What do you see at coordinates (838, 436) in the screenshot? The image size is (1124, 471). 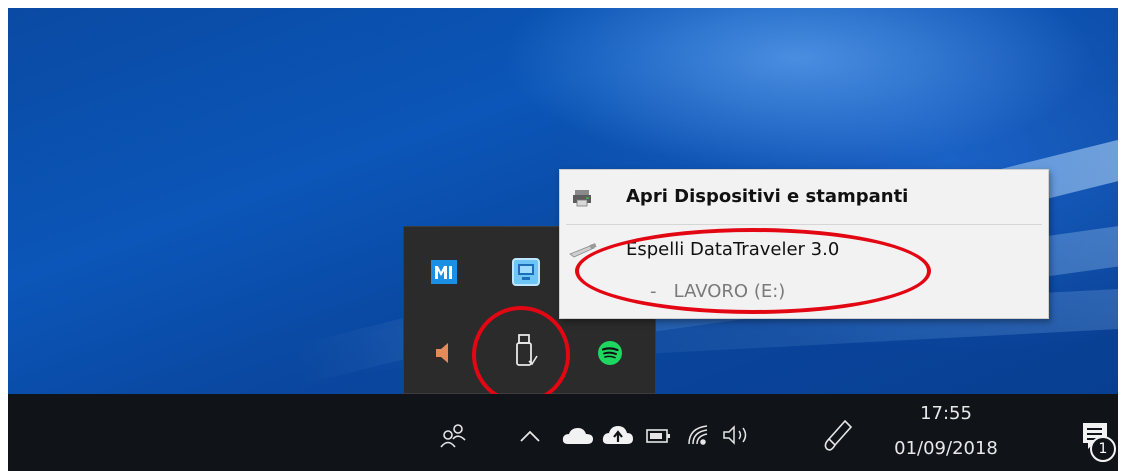 I see `pen-icon` at bounding box center [838, 436].